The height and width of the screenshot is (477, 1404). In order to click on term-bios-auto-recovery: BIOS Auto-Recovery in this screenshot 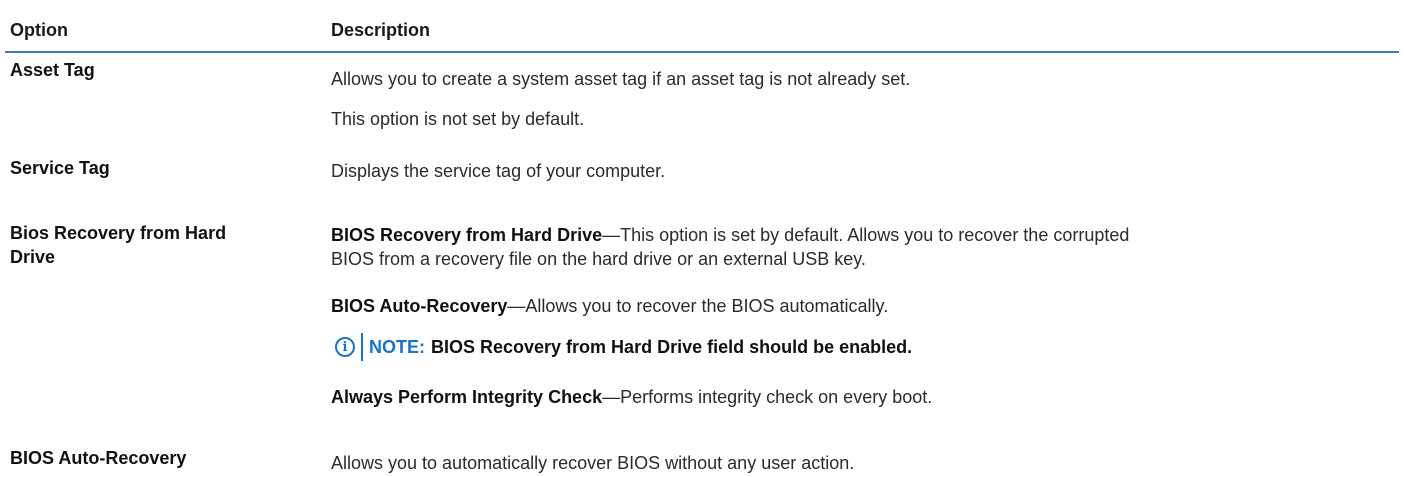, I will do `click(419, 306)`.